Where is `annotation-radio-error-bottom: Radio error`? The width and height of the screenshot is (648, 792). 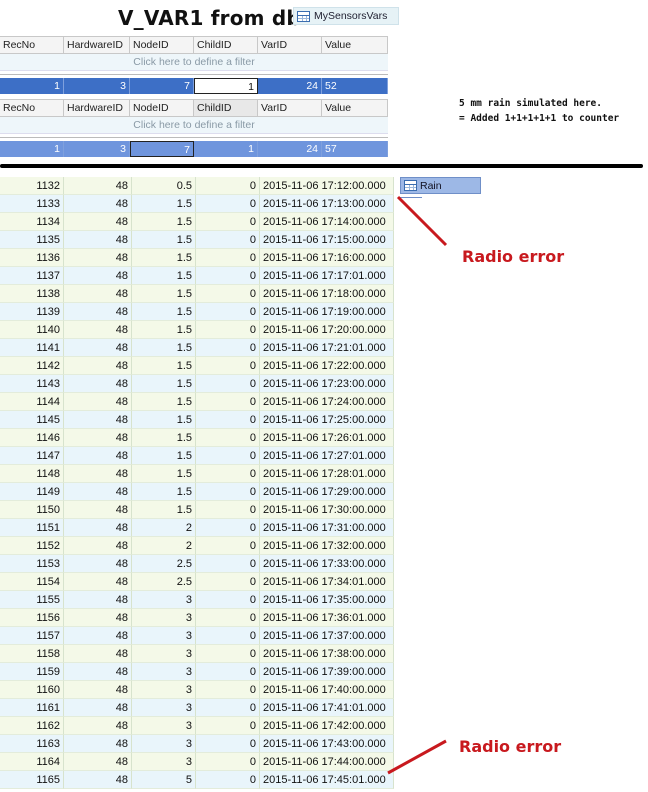 annotation-radio-error-bottom: Radio error is located at coordinates (510, 746).